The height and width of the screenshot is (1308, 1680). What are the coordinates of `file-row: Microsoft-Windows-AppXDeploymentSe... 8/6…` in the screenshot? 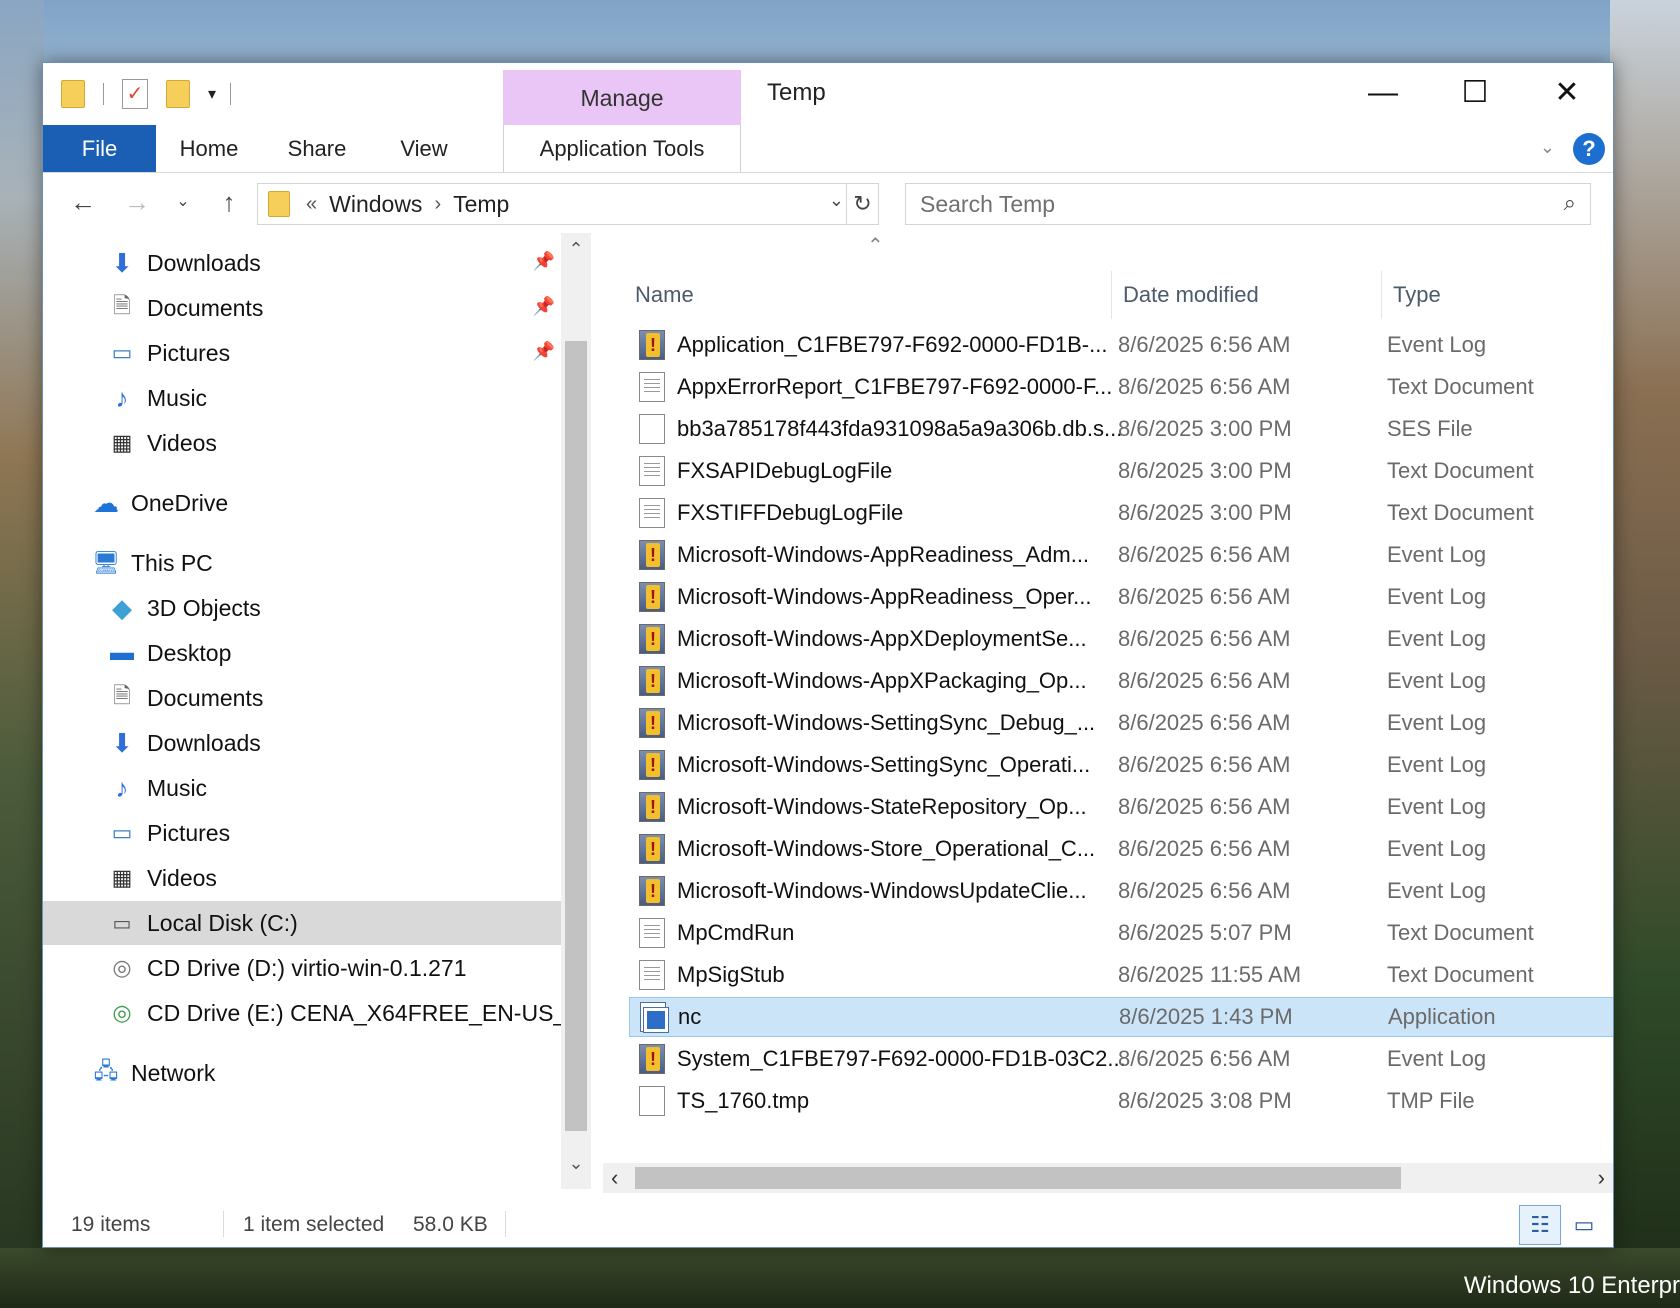 It's located at (1121, 639).